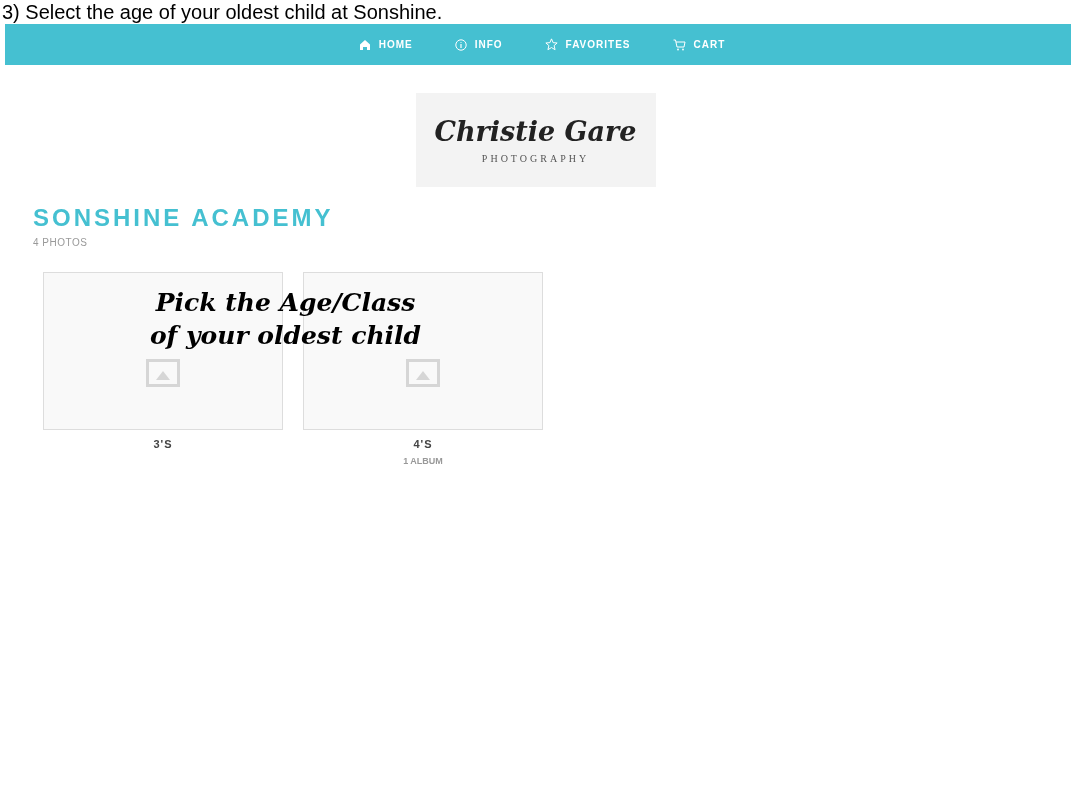 The image size is (1071, 790). What do you see at coordinates (285, 336) in the screenshot?
I see `overlay-caption: of your oldest child` at bounding box center [285, 336].